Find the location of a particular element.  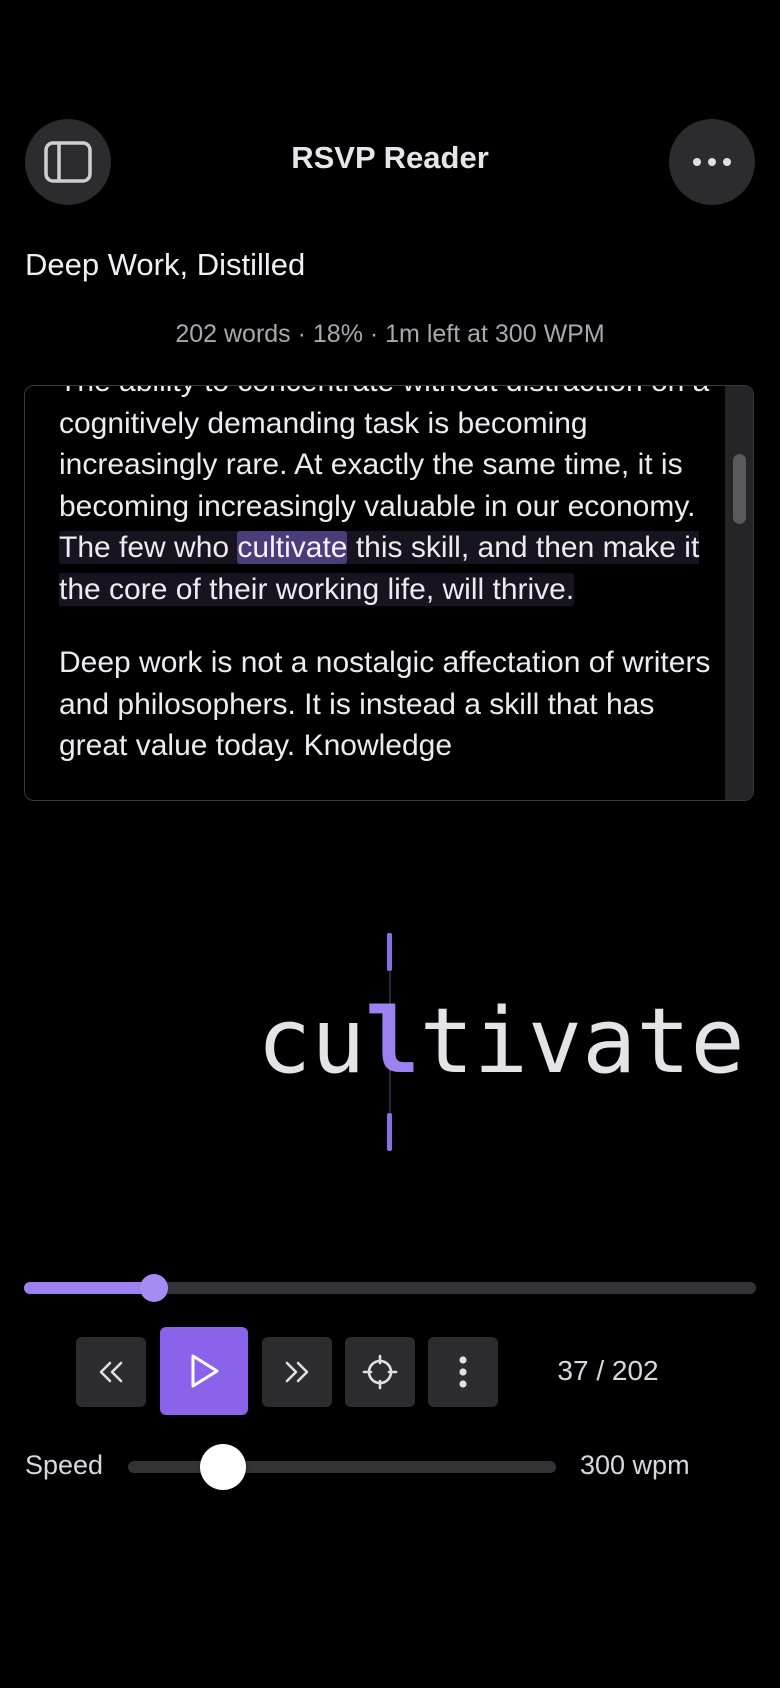

crosshair-icon is located at coordinates (380, 1372).